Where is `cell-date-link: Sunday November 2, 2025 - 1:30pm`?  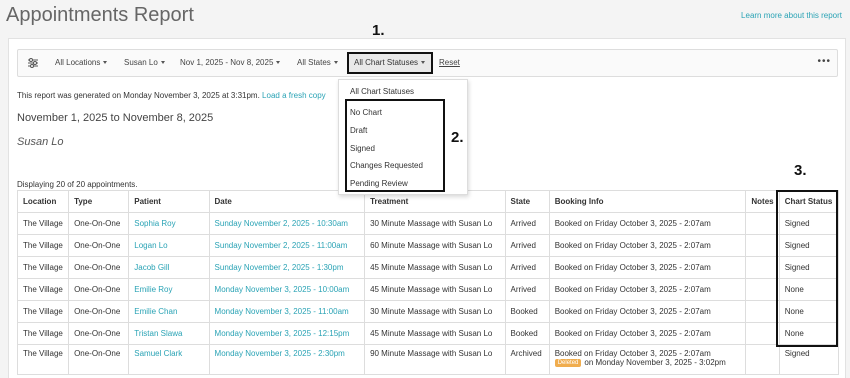 cell-date-link: Sunday November 2, 2025 - 1:30pm is located at coordinates (287, 267).